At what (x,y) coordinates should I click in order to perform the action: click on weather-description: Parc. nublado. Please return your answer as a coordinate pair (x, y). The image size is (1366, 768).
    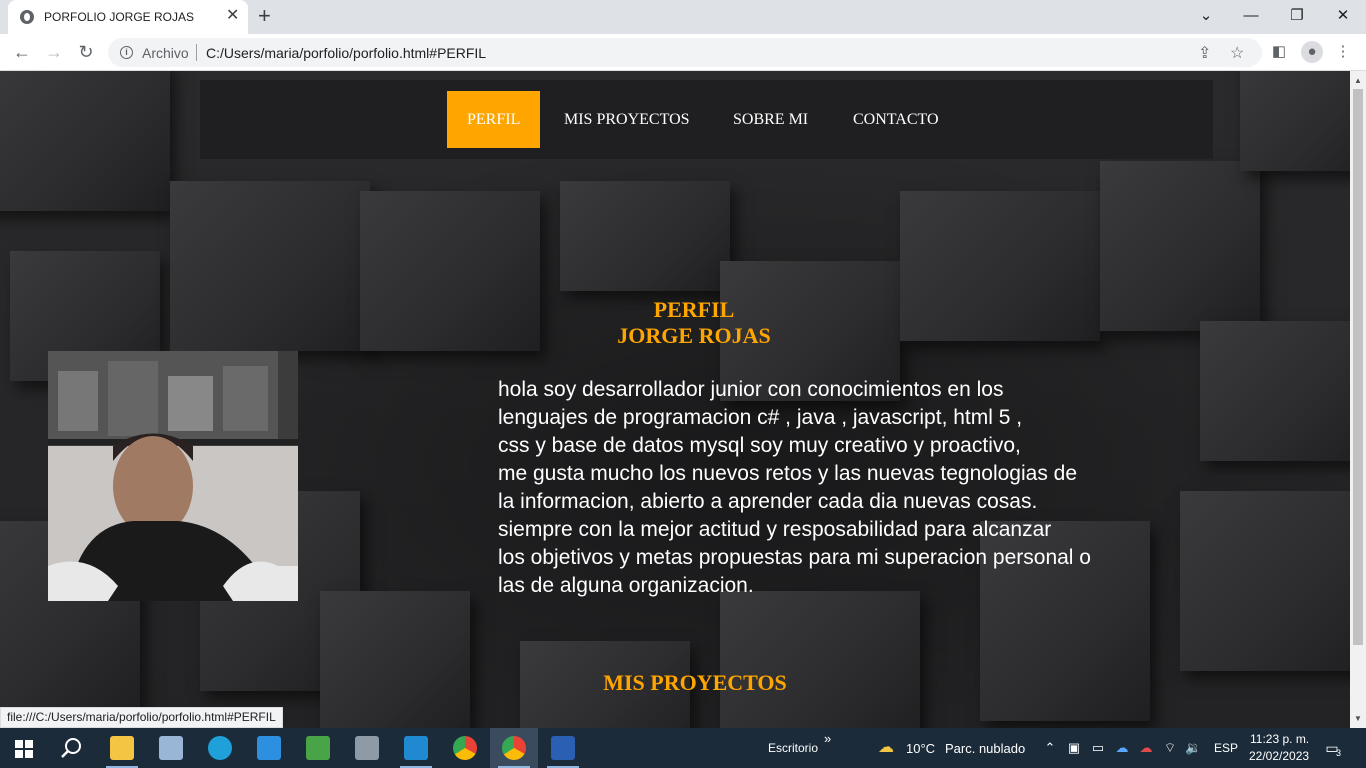
    Looking at the image, I should click on (985, 748).